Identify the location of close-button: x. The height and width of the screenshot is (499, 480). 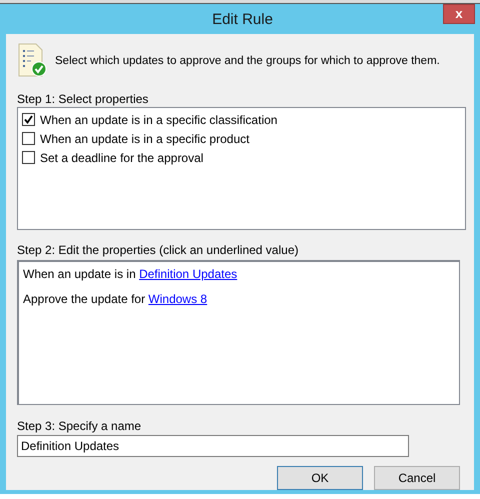
(459, 14).